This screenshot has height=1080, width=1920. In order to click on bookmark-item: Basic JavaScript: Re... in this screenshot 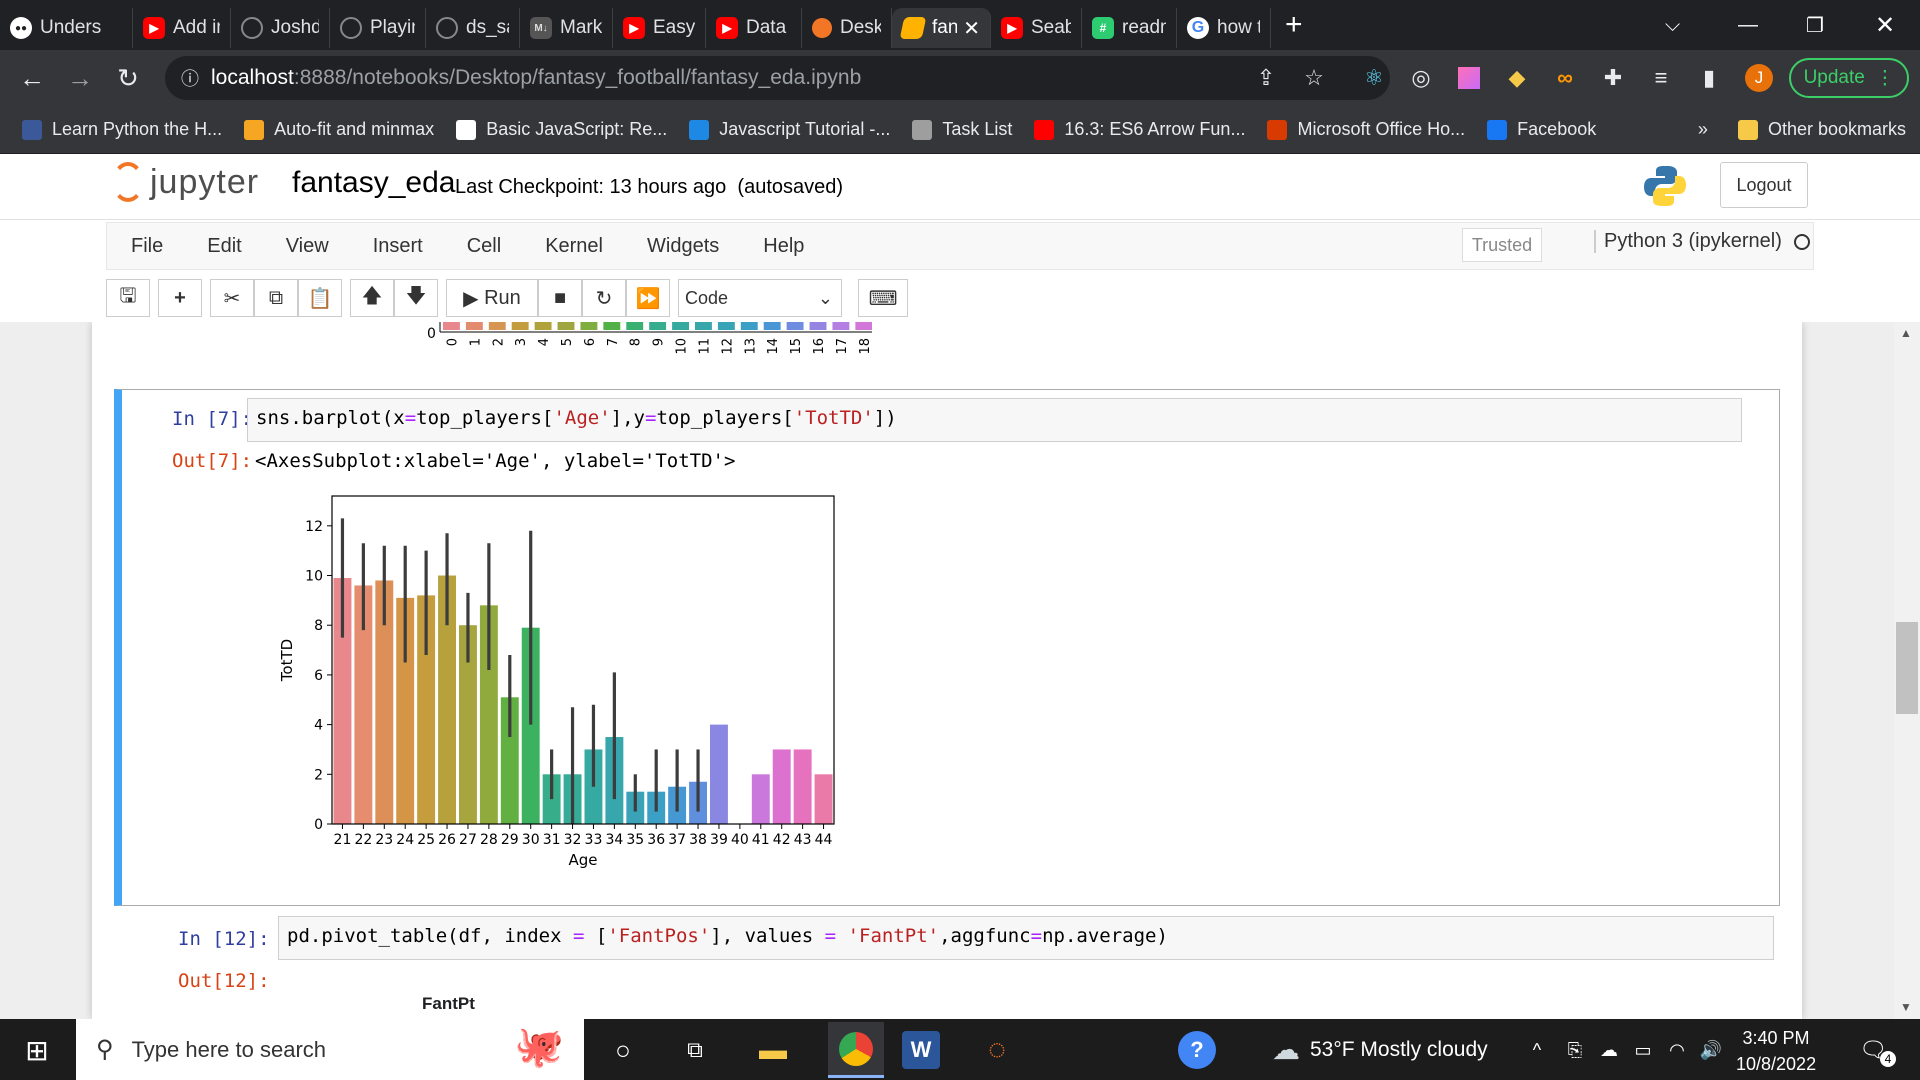, I will do `click(561, 129)`.